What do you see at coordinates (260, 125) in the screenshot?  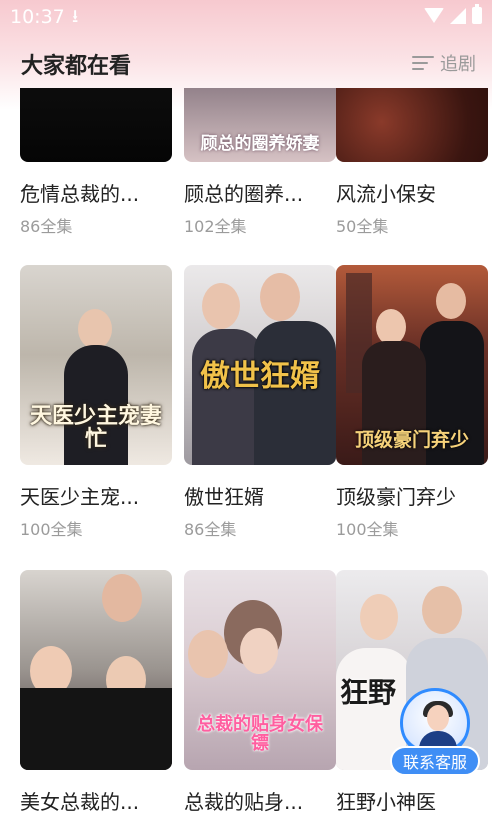 I see `drama-poster: 顾总的圈养娇妻` at bounding box center [260, 125].